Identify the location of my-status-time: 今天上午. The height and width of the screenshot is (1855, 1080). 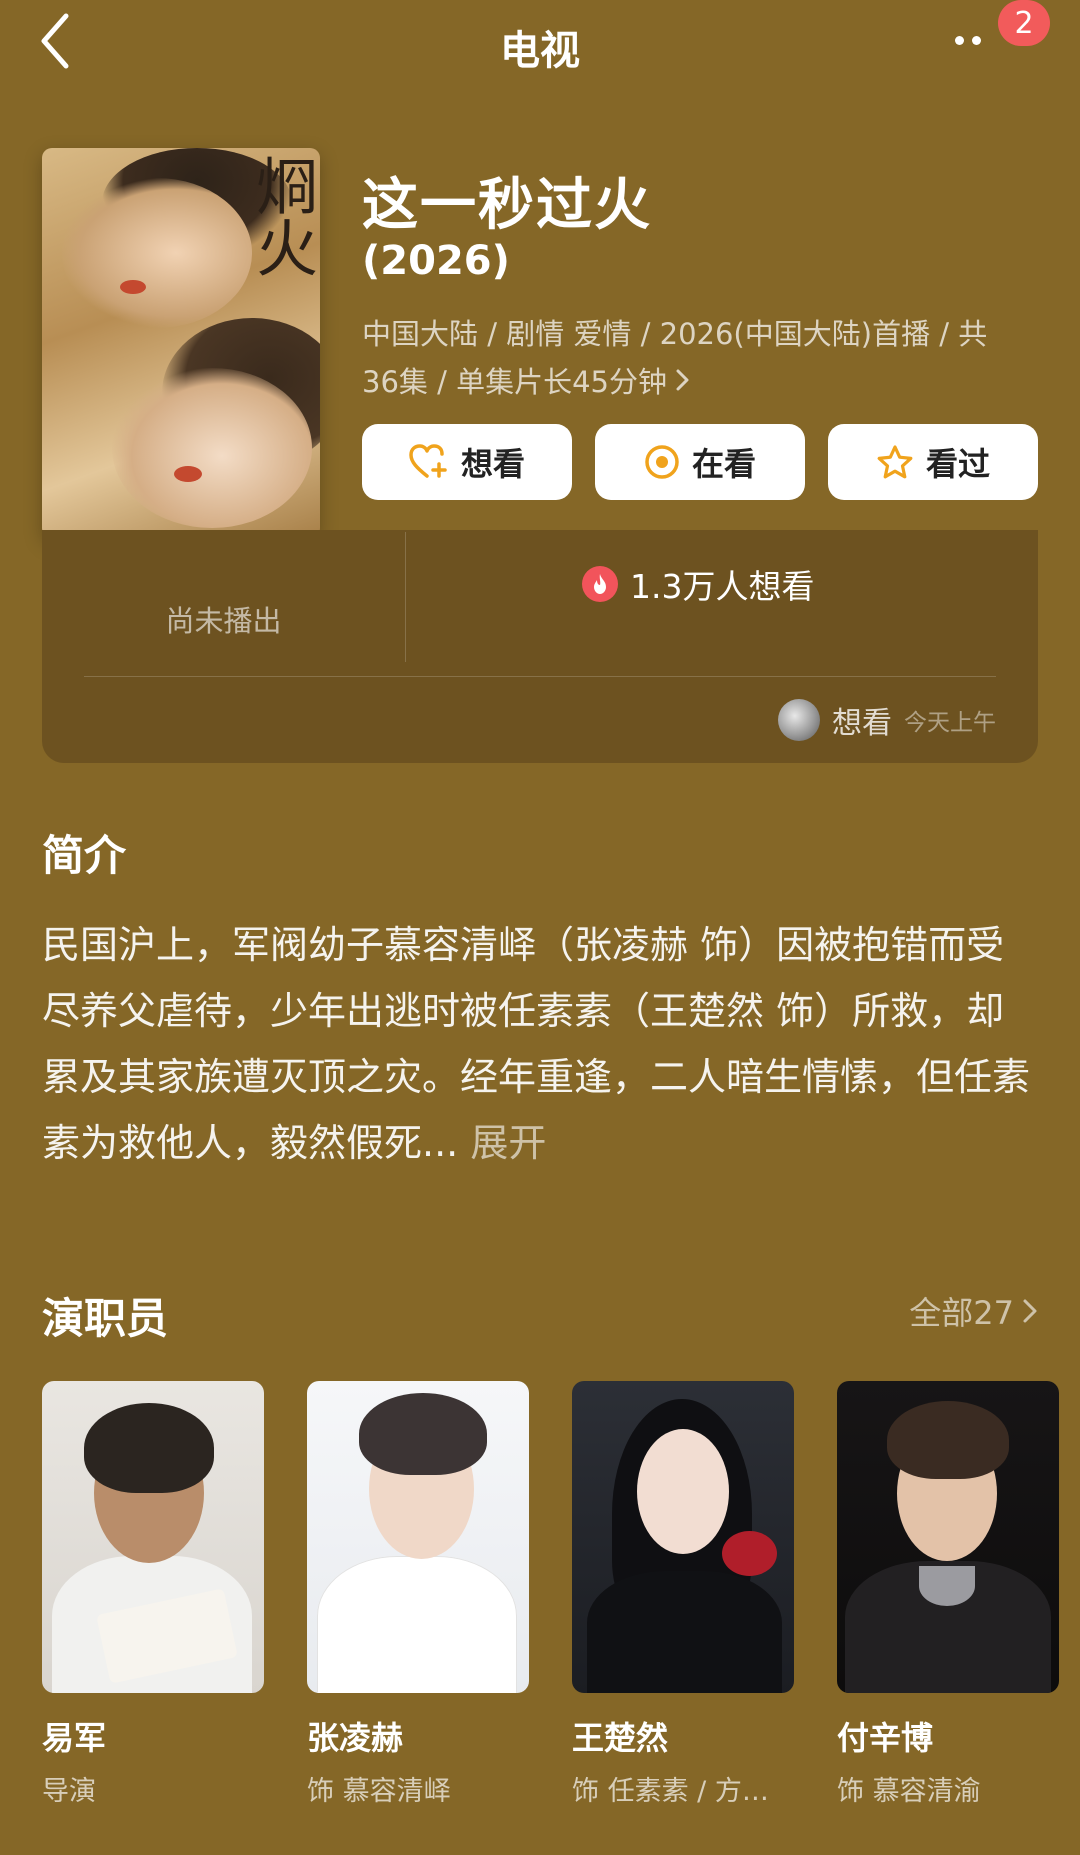
(950, 723).